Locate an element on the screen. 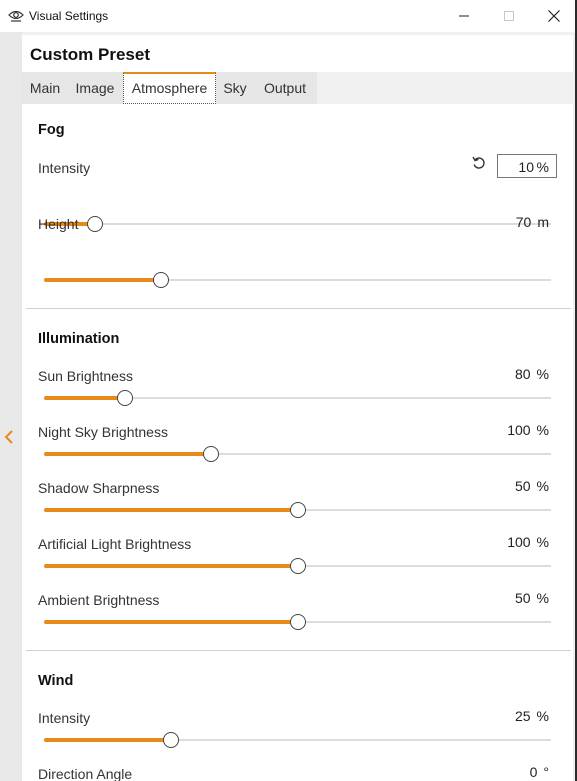 The width and height of the screenshot is (577, 781). shadow-sharpness-value: 50 is located at coordinates (522, 486).